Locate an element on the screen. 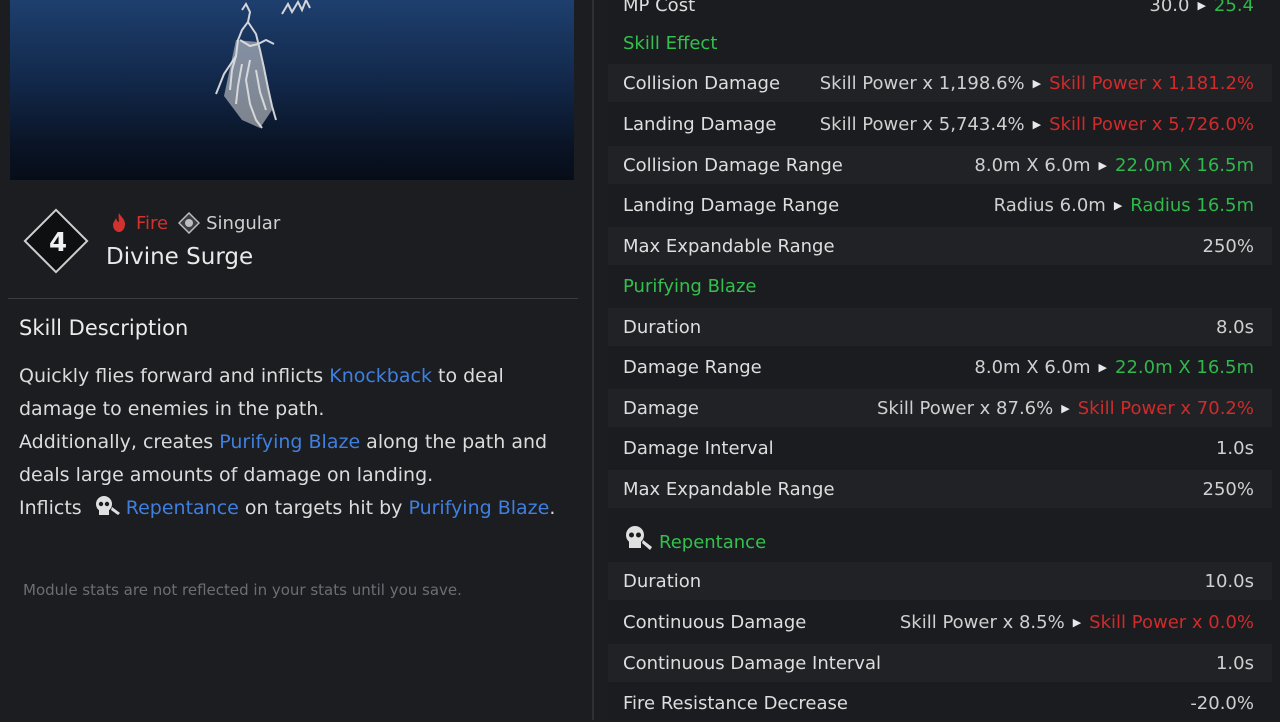  skill-tags: Fire Singular is located at coordinates (194, 223).